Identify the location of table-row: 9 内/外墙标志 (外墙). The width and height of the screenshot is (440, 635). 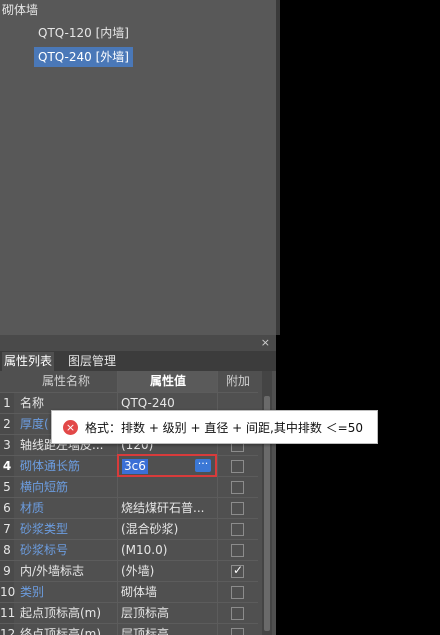
(129, 571).